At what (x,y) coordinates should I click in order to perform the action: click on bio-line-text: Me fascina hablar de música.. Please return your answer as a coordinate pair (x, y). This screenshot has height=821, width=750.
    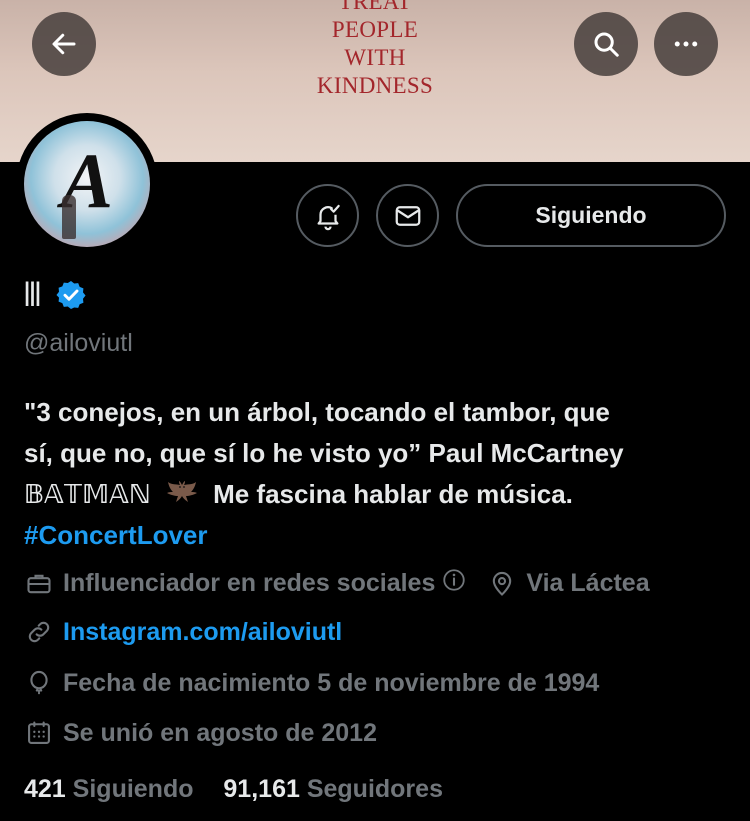
    Looking at the image, I should click on (393, 494).